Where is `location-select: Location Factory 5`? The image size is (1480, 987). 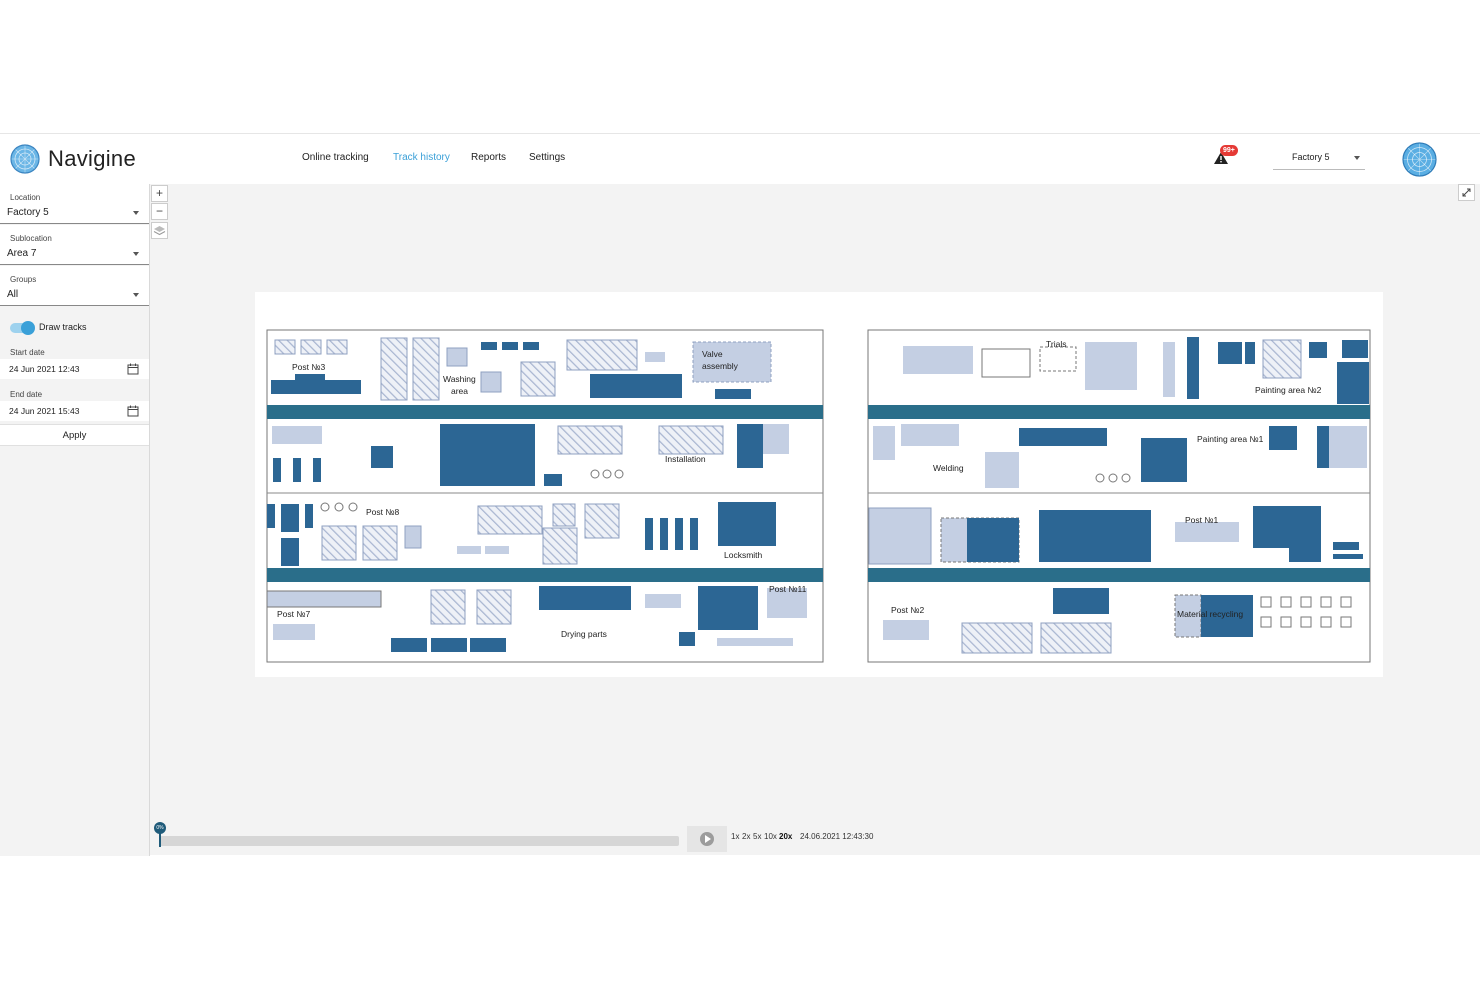 location-select: Location Factory 5 is located at coordinates (74, 204).